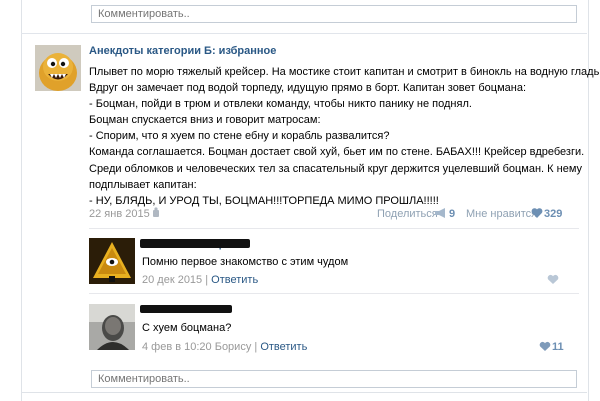  What do you see at coordinates (143, 184) in the screenshot?
I see `post-line: подплывает капитан:` at bounding box center [143, 184].